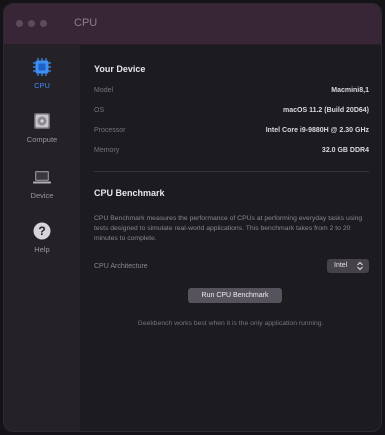  I want to click on sidebar-item-label: Help, so click(42, 249).